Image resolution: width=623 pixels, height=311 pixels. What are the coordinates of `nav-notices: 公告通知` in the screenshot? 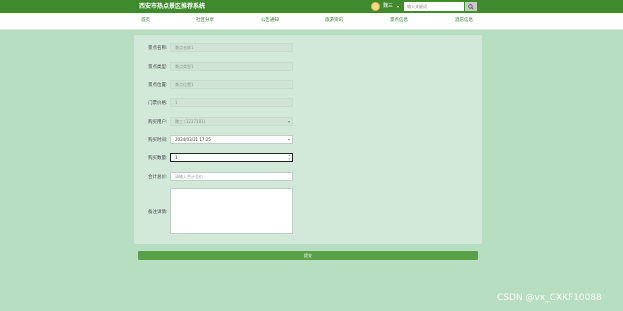 It's located at (270, 21).